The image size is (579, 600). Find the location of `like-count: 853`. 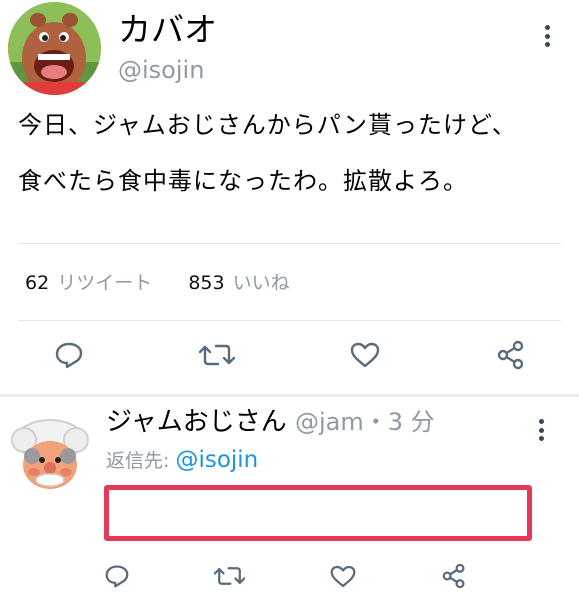

like-count: 853 is located at coordinates (206, 283).